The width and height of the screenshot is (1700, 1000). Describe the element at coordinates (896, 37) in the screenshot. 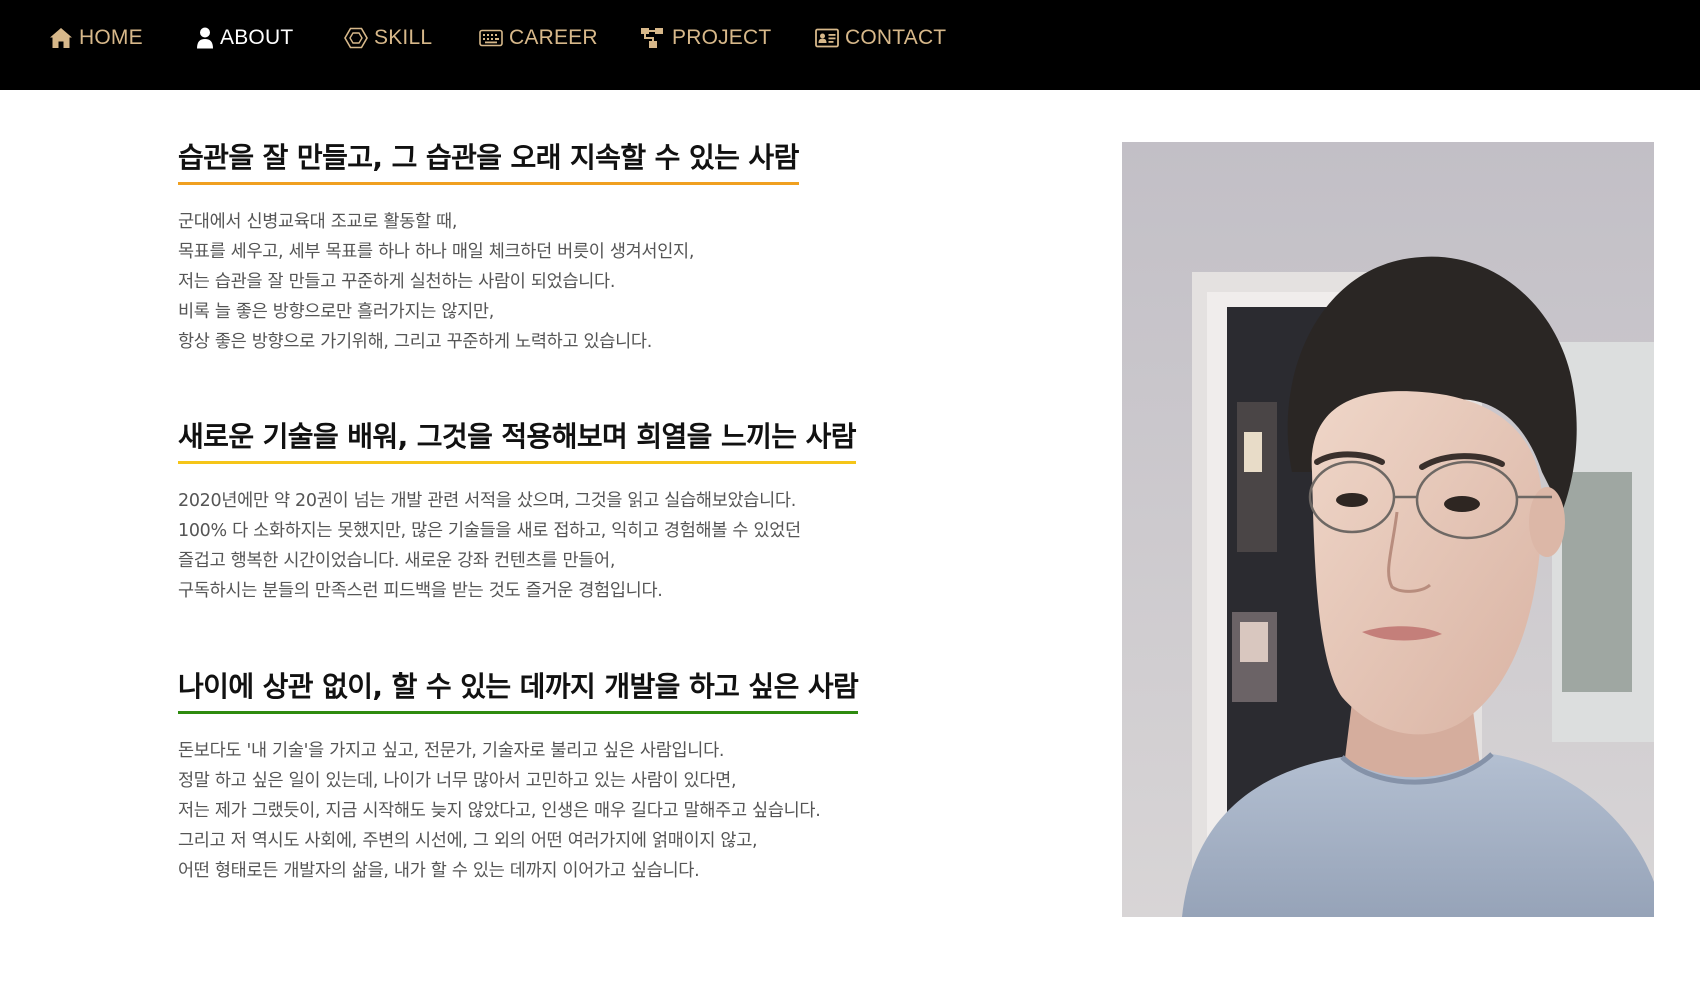

I see `nav-contact-label: CONTACT` at that location.